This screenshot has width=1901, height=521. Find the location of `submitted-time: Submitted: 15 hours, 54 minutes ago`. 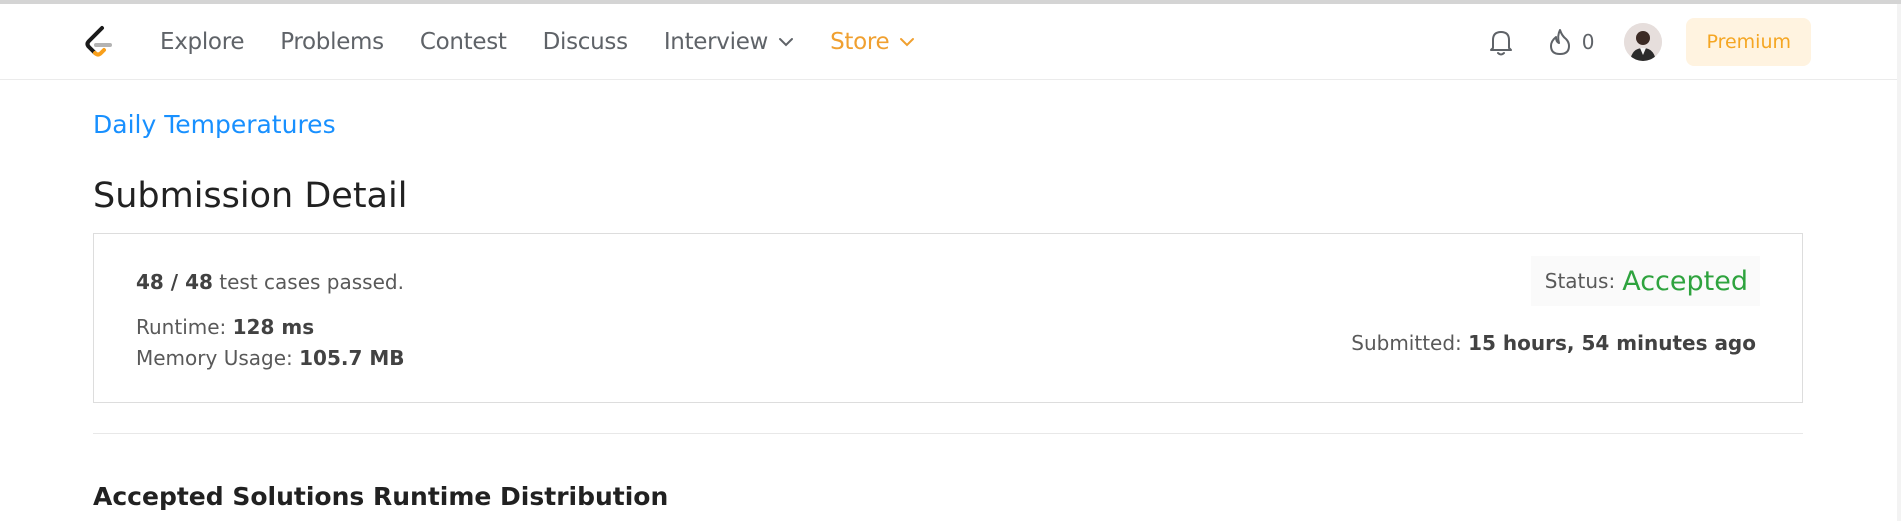

submitted-time: Submitted: 15 hours, 54 minutes ago is located at coordinates (1553, 343).